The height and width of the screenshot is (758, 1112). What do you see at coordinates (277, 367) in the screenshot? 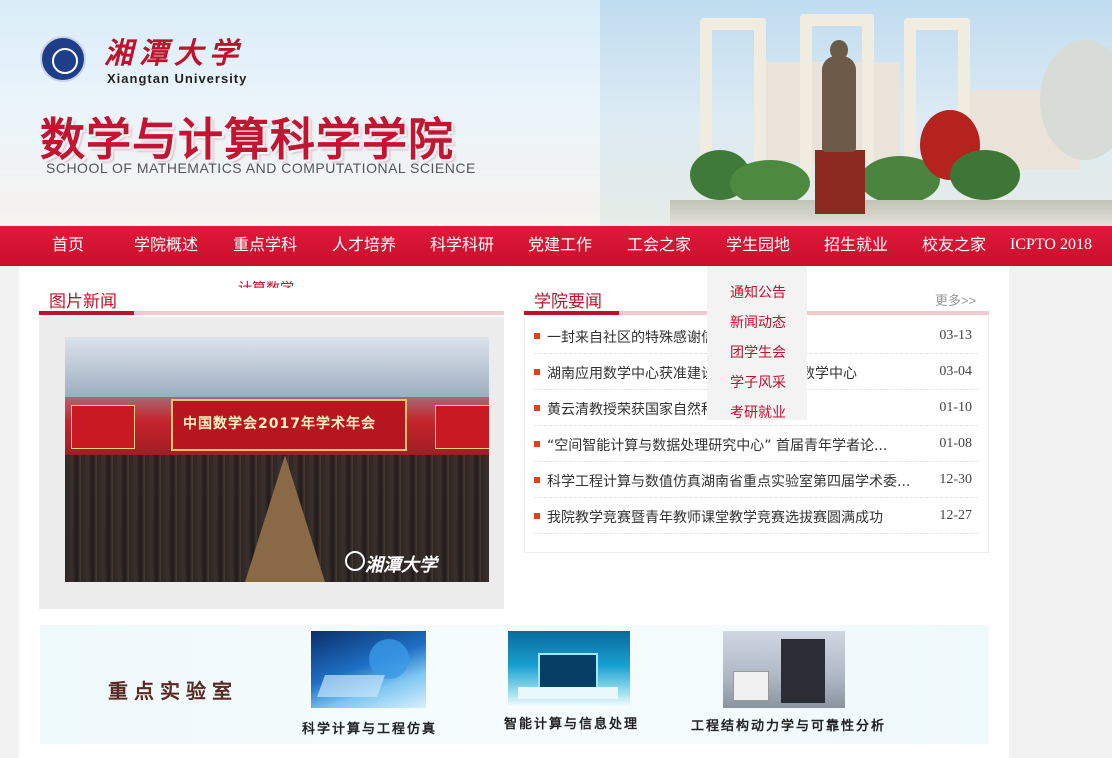
I see `photo-ceiling` at bounding box center [277, 367].